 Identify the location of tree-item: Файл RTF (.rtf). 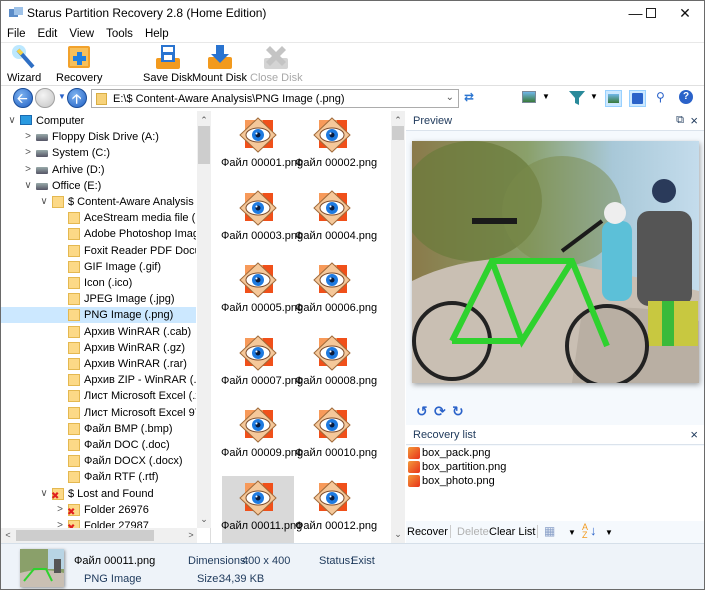
(98, 477).